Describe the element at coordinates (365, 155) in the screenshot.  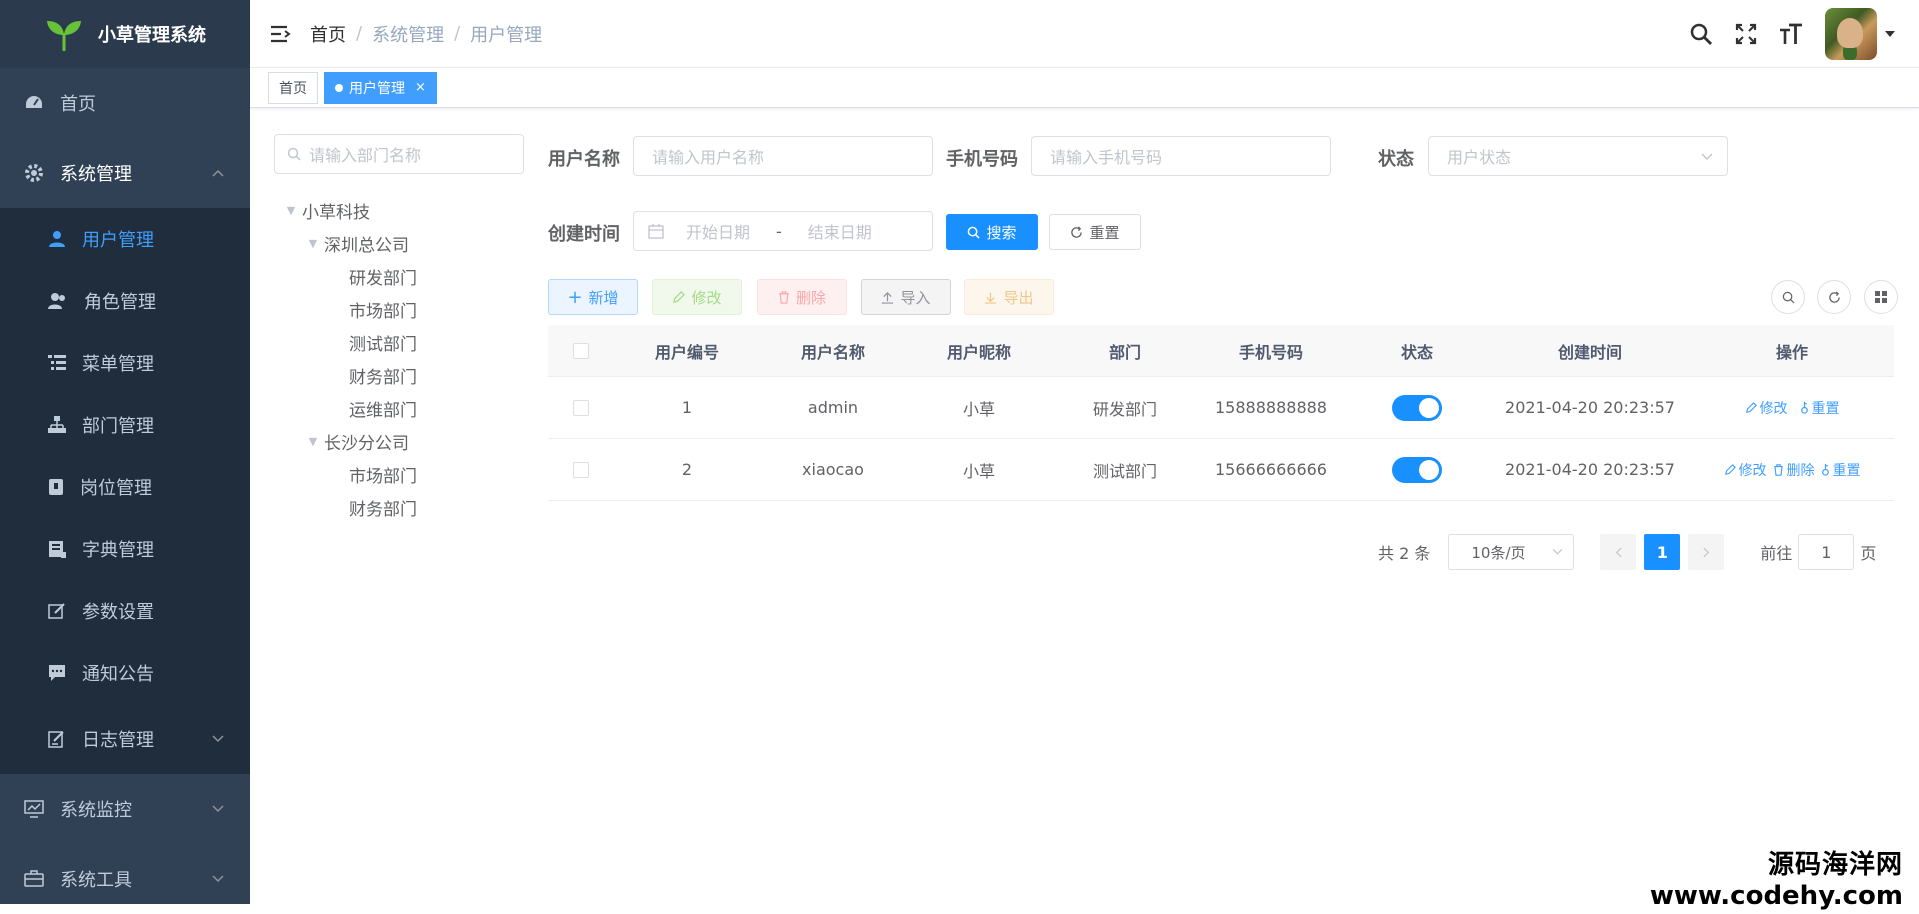
I see `dept-search-placeholder: 请输入部门名称` at that location.